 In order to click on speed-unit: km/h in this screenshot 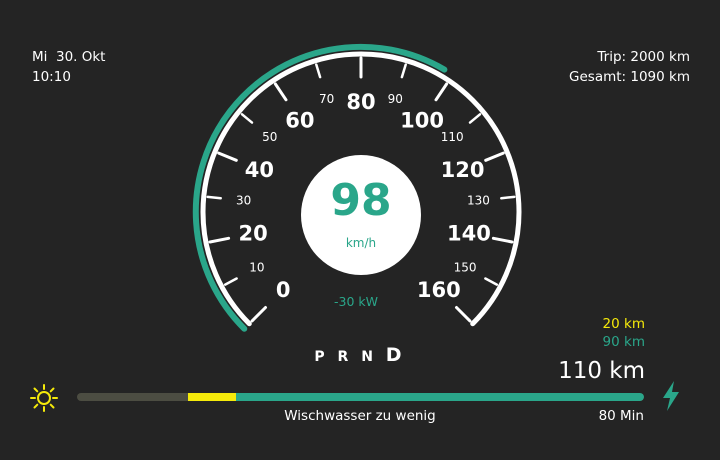, I will do `click(361, 243)`.